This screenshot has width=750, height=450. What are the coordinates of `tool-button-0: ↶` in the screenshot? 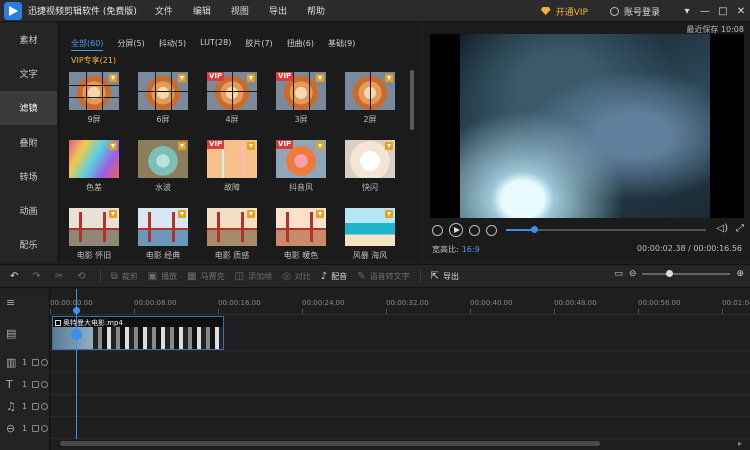 It's located at (16, 276).